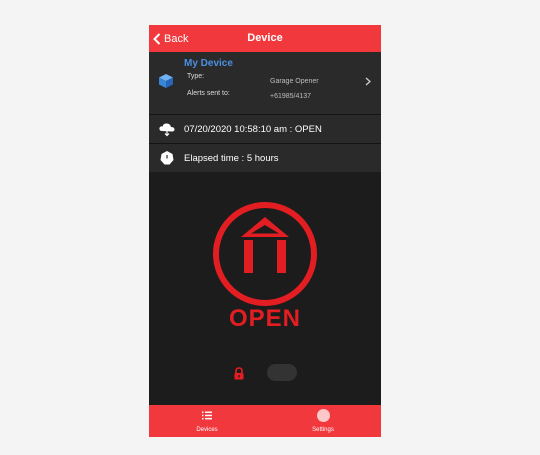 The height and width of the screenshot is (455, 540). I want to click on lock-icon, so click(239, 373).